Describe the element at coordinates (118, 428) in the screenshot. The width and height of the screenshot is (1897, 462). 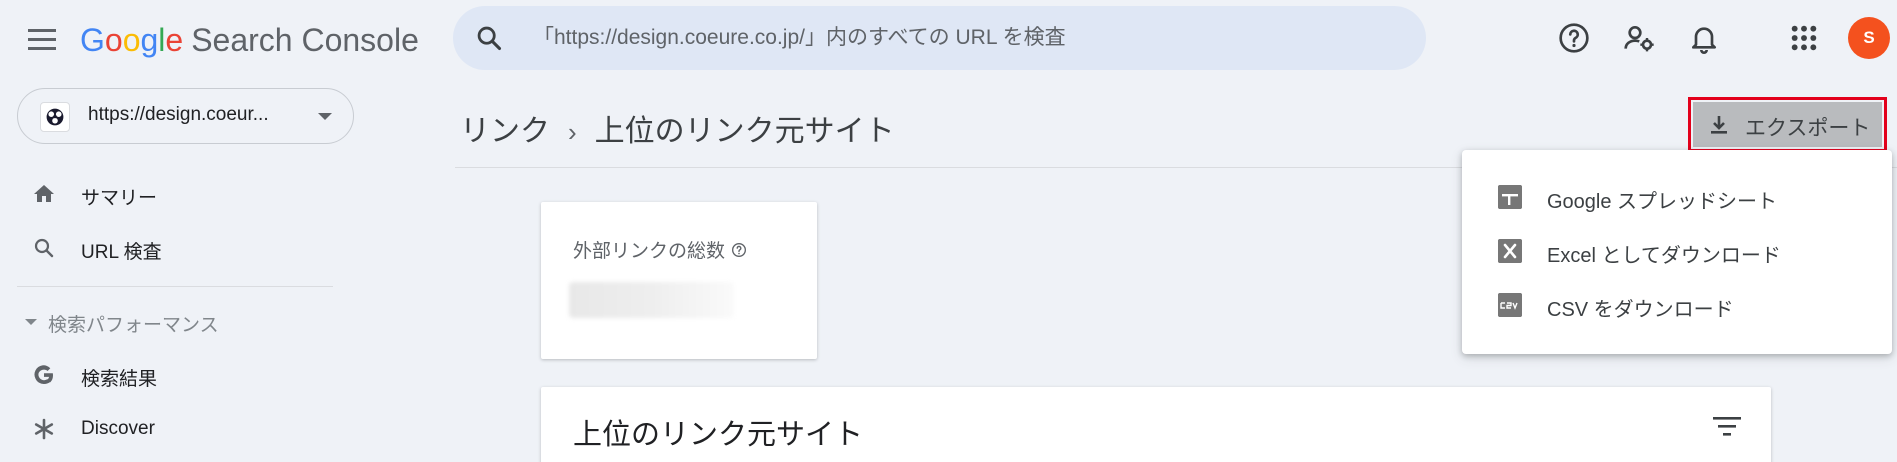
I see `sidebar-item-label: Discover` at that location.